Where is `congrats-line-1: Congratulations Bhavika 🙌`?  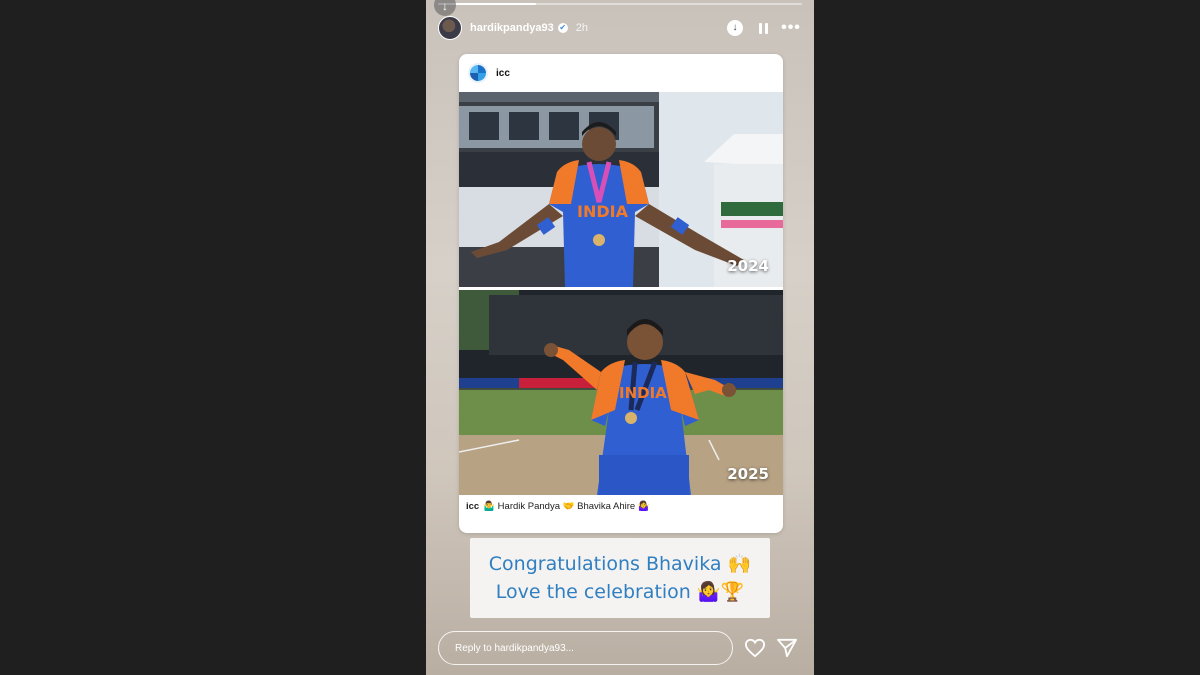
congrats-line-1: Congratulations Bhavika 🙌 is located at coordinates (620, 564).